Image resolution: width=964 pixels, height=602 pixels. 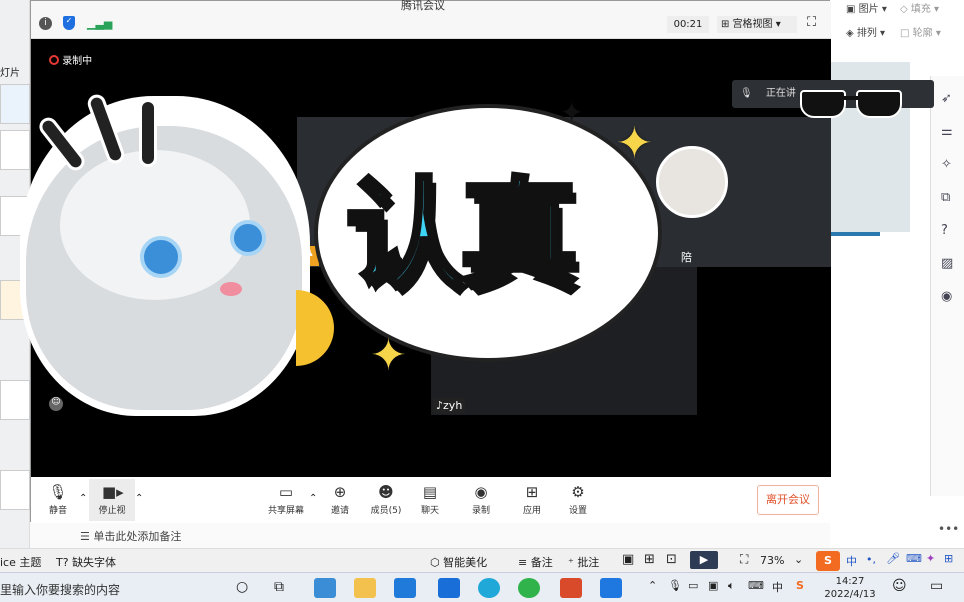 I want to click on clock-time: 14:27, so click(x=850, y=581).